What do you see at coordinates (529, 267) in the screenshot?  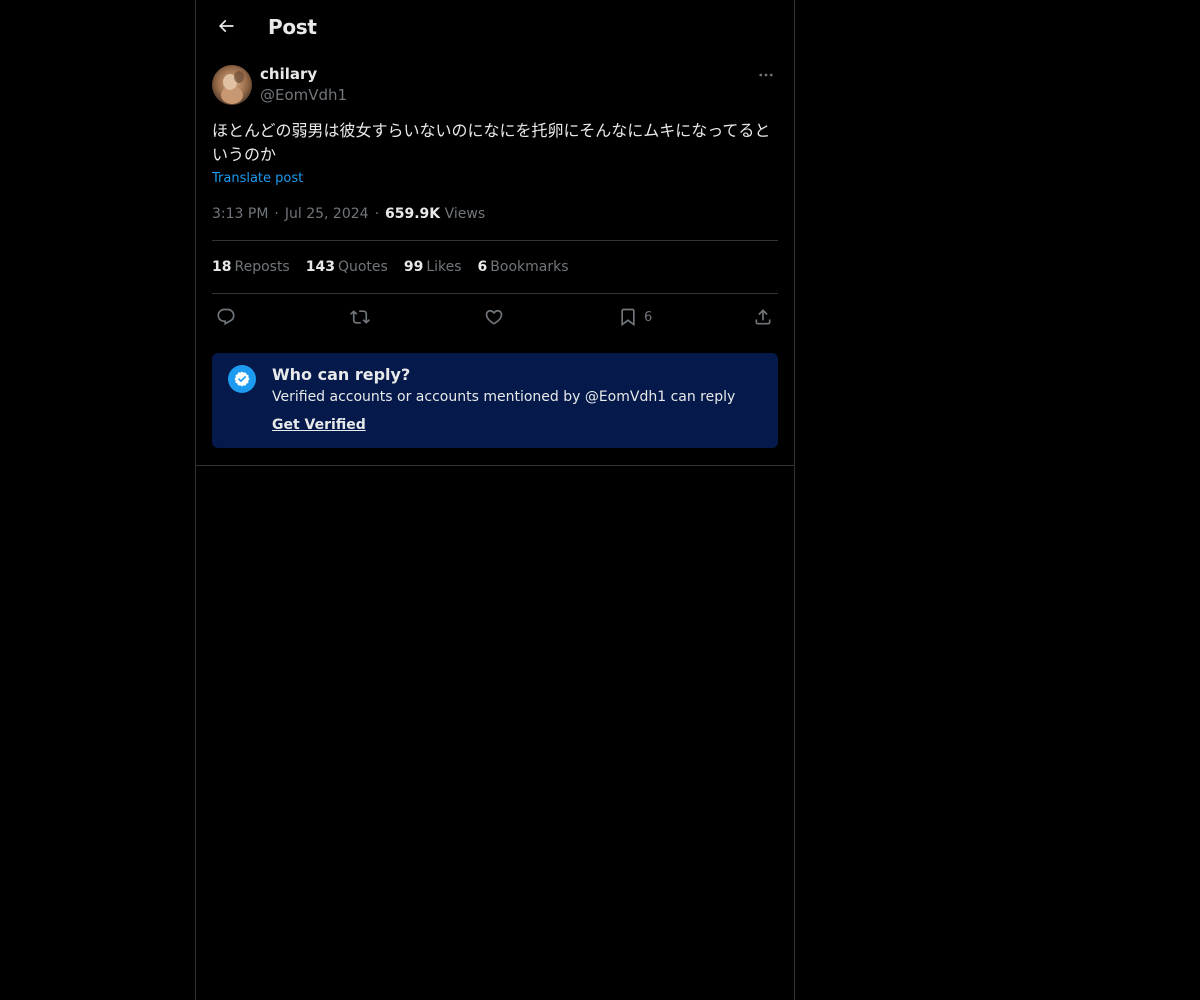 I see `bookmarks-label: Bookmarks` at bounding box center [529, 267].